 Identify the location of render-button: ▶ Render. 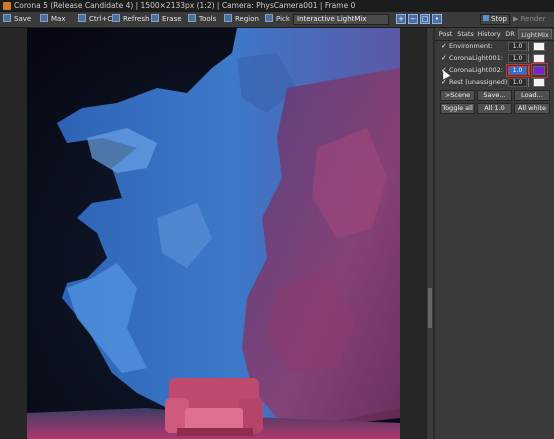
(532, 19).